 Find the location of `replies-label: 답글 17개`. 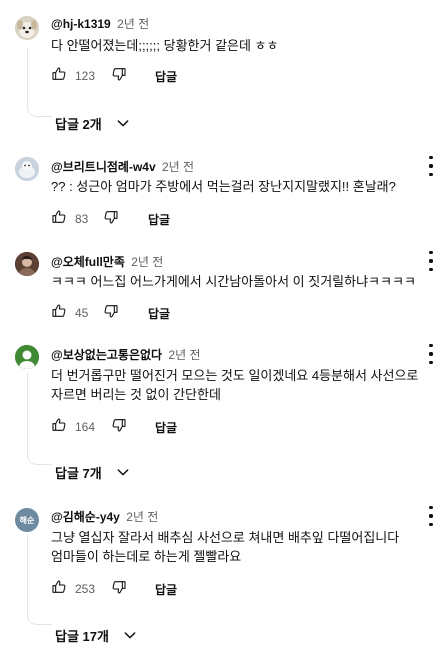

replies-label: 답글 17개 is located at coordinates (82, 636).